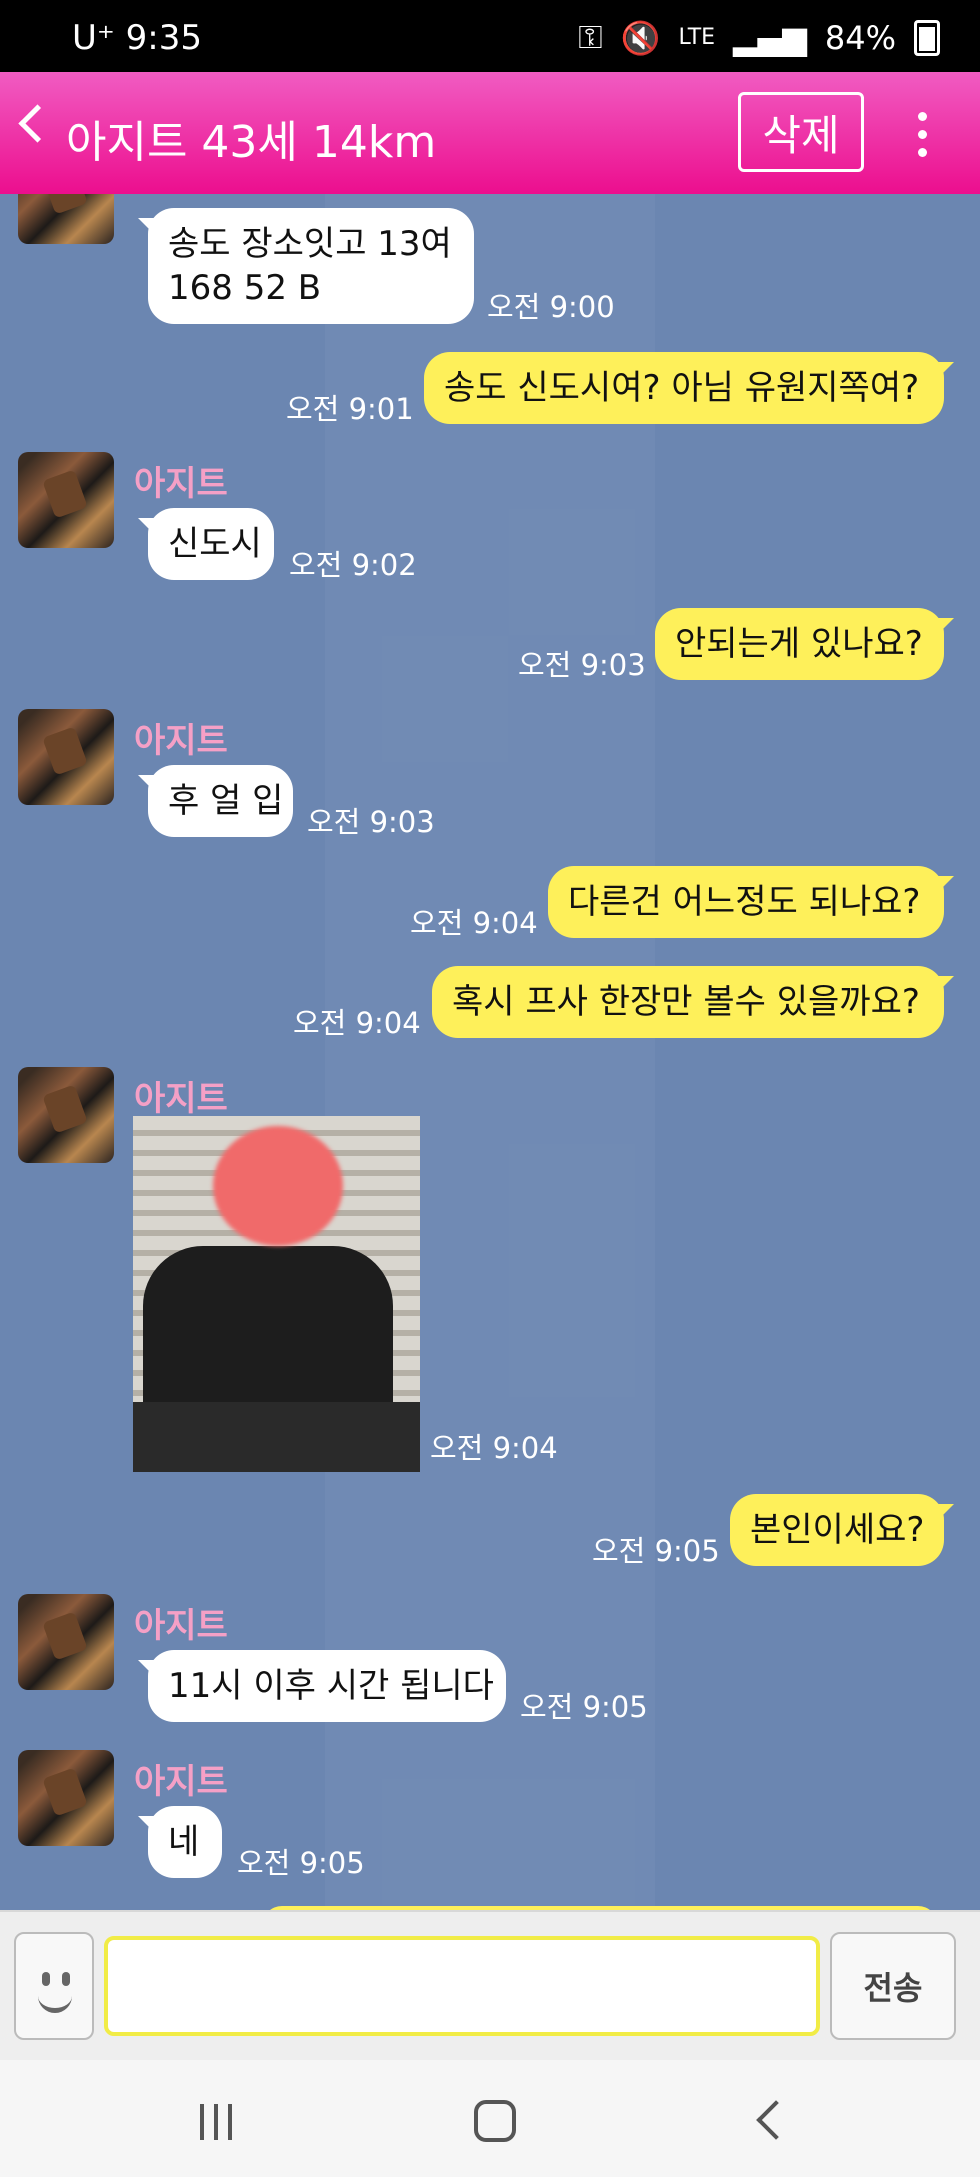 The width and height of the screenshot is (980, 2177). Describe the element at coordinates (697, 37) in the screenshot. I see `network-type: LTE` at that location.